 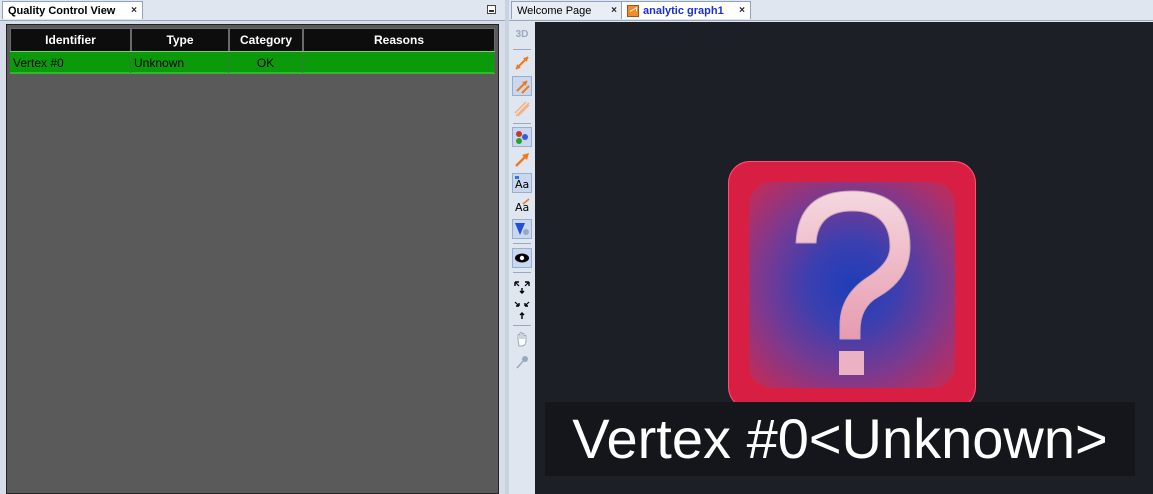 I want to click on pan-hand-icon, so click(x=522, y=339).